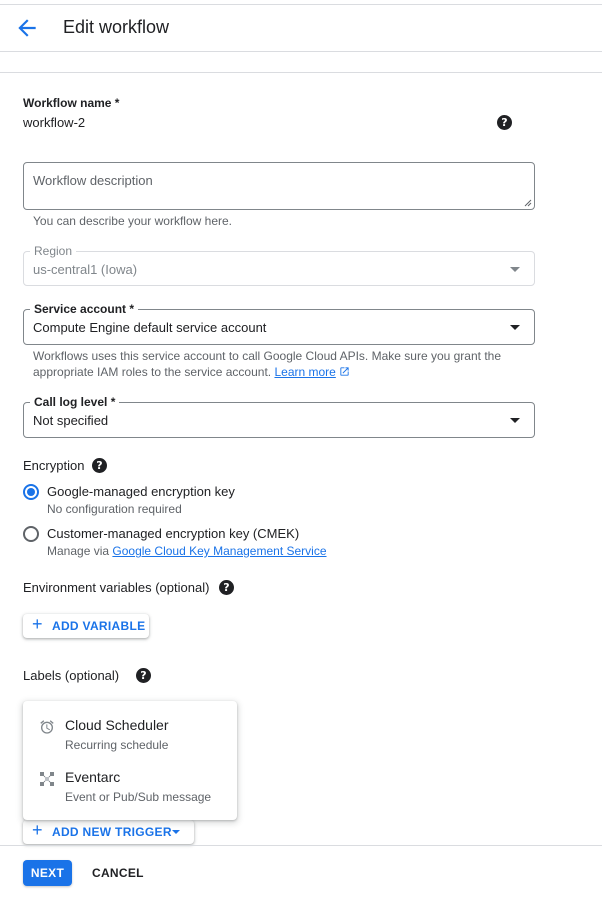 The height and width of the screenshot is (899, 602). I want to click on menu-item-cloud-scheduler: Cloud Scheduler Recurring schedule, so click(130, 741).